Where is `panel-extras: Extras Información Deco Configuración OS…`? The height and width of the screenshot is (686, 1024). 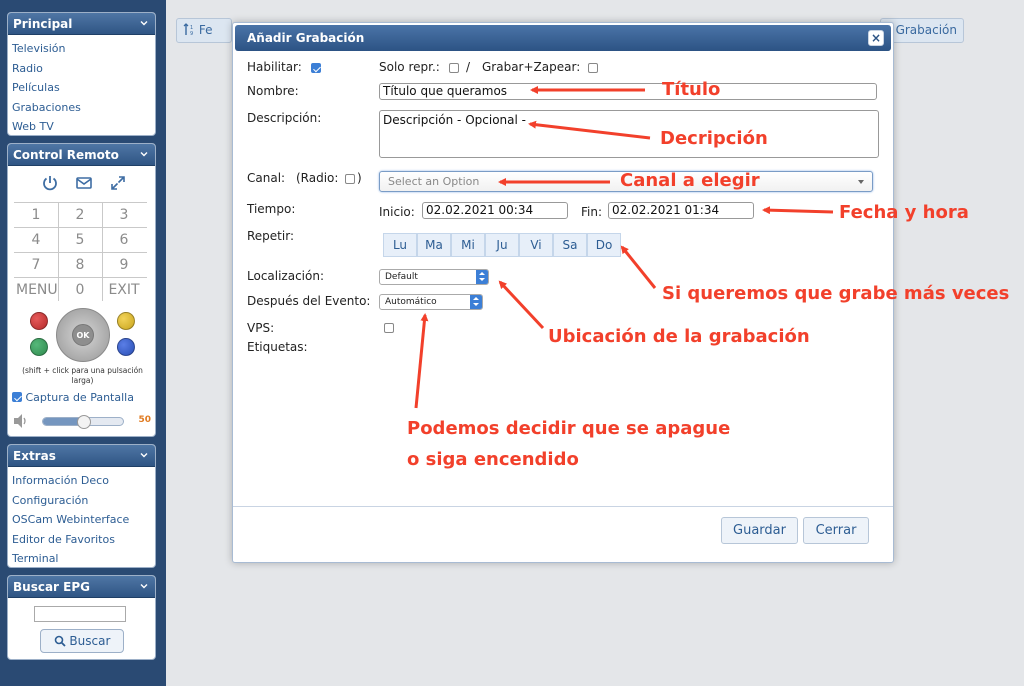 panel-extras: Extras Información Deco Configuración OS… is located at coordinates (81, 506).